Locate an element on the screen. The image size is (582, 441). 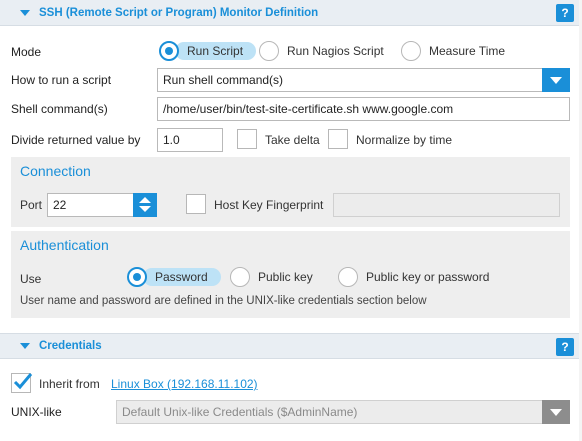
divide-value: 1.0 is located at coordinates (171, 140).